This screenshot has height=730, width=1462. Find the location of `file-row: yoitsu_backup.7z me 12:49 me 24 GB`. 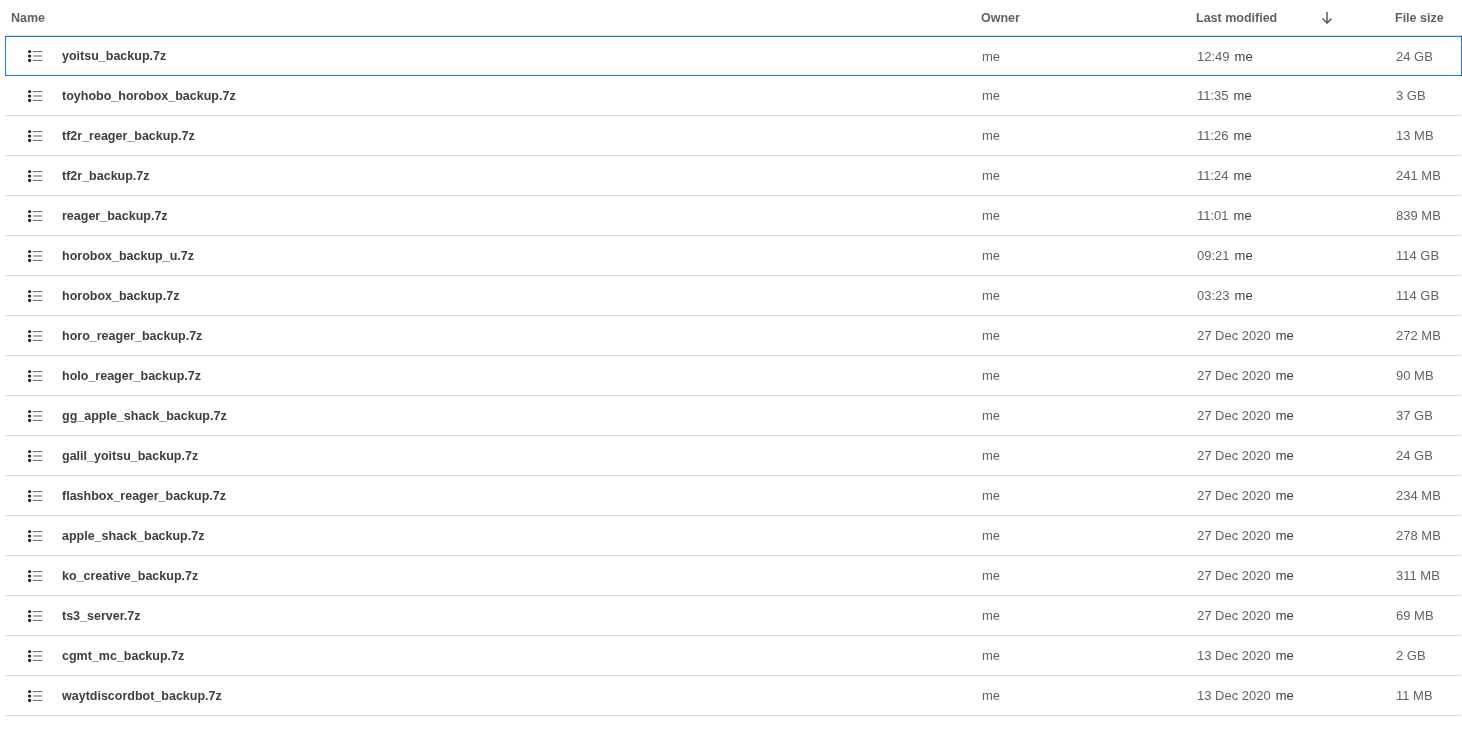

file-row: yoitsu_backup.7z me 12:49 me 24 GB is located at coordinates (733, 56).